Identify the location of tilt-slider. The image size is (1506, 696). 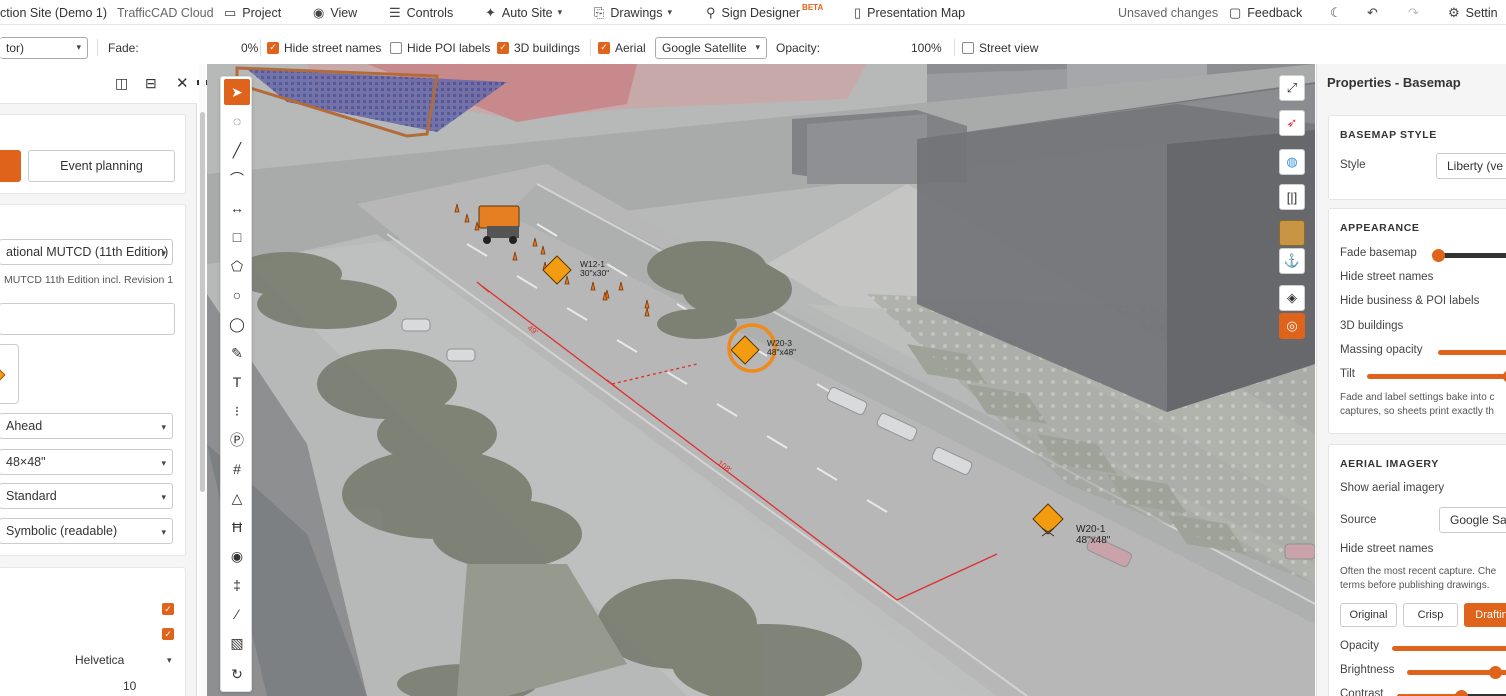
(1436, 376).